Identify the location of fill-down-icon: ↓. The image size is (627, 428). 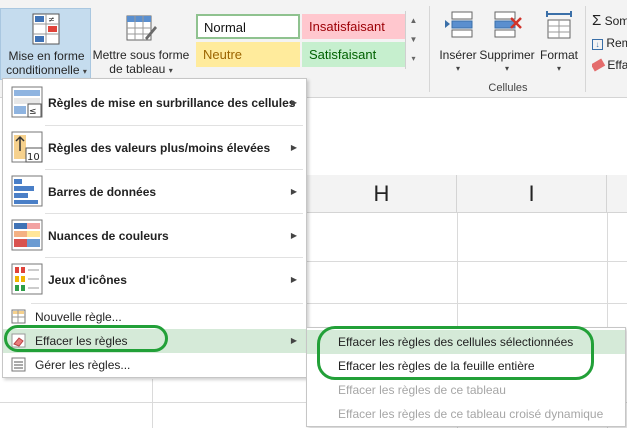
(597, 44).